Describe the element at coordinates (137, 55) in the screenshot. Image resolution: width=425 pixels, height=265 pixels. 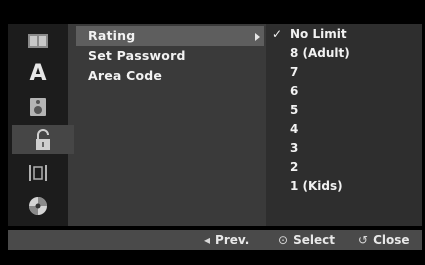
I see `menu-item-label: Set Password` at that location.